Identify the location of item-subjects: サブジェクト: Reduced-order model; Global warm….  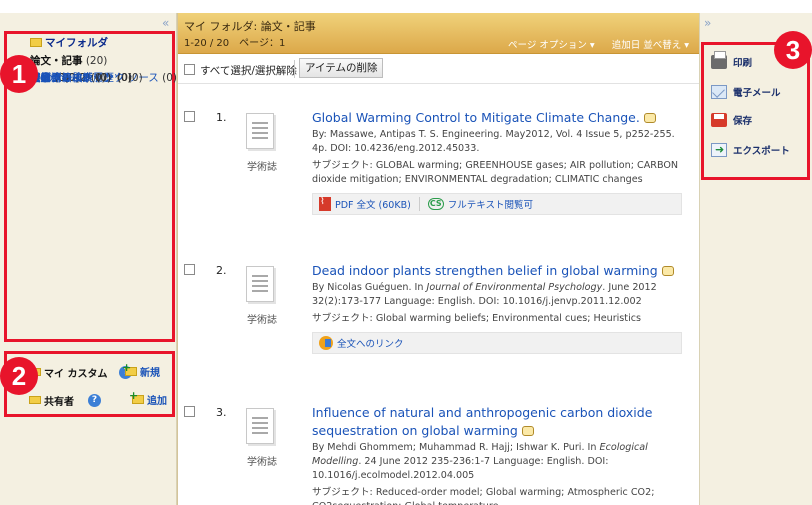
(483, 496).